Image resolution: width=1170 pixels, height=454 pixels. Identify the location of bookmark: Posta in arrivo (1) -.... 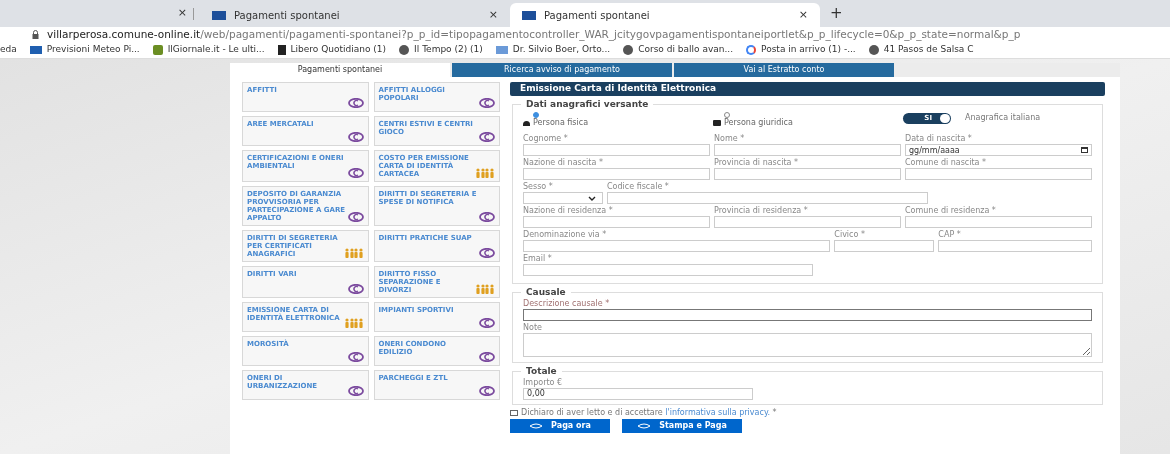
(801, 50).